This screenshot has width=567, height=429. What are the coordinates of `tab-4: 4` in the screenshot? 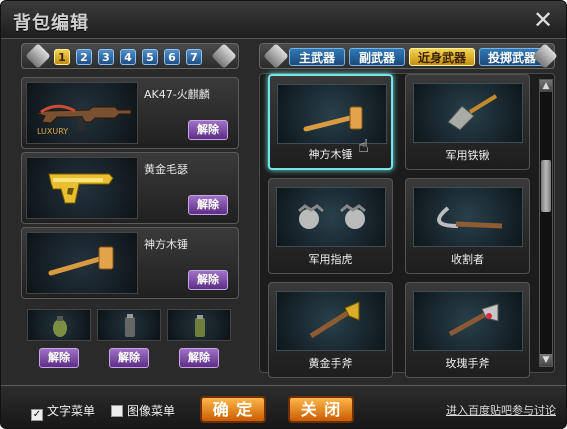 It's located at (128, 57).